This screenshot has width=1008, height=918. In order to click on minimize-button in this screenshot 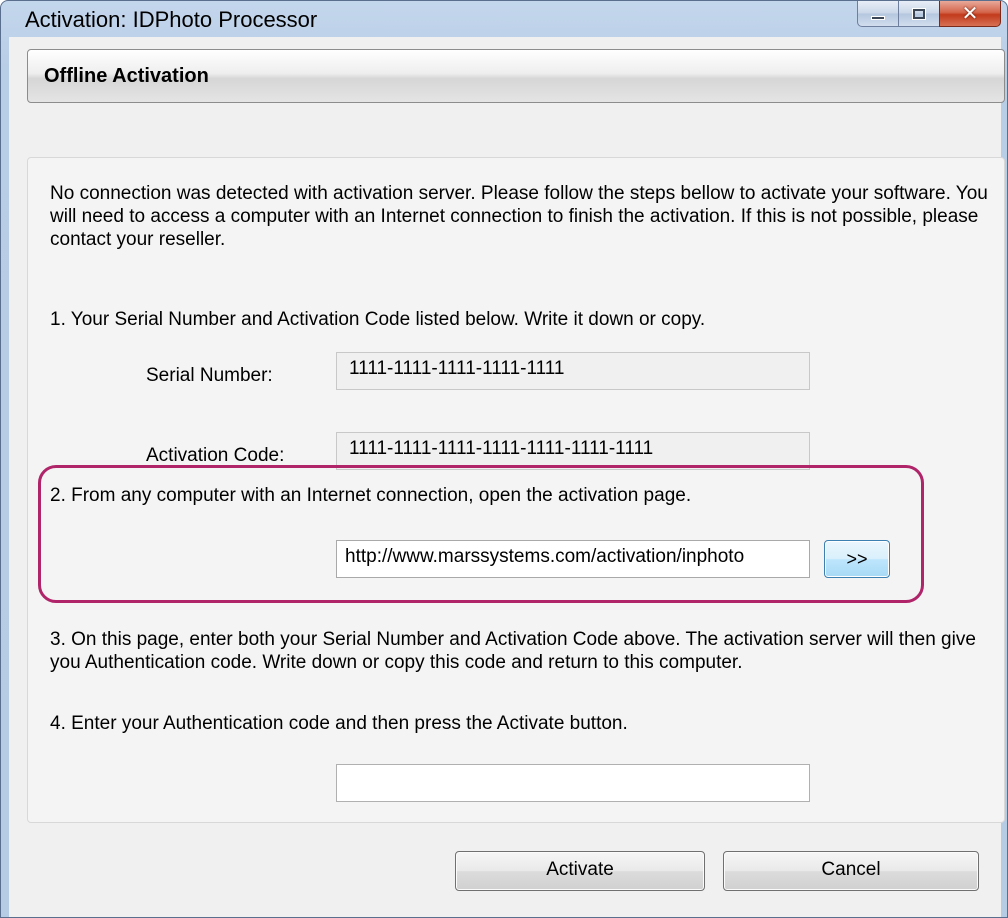, I will do `click(878, 14)`.